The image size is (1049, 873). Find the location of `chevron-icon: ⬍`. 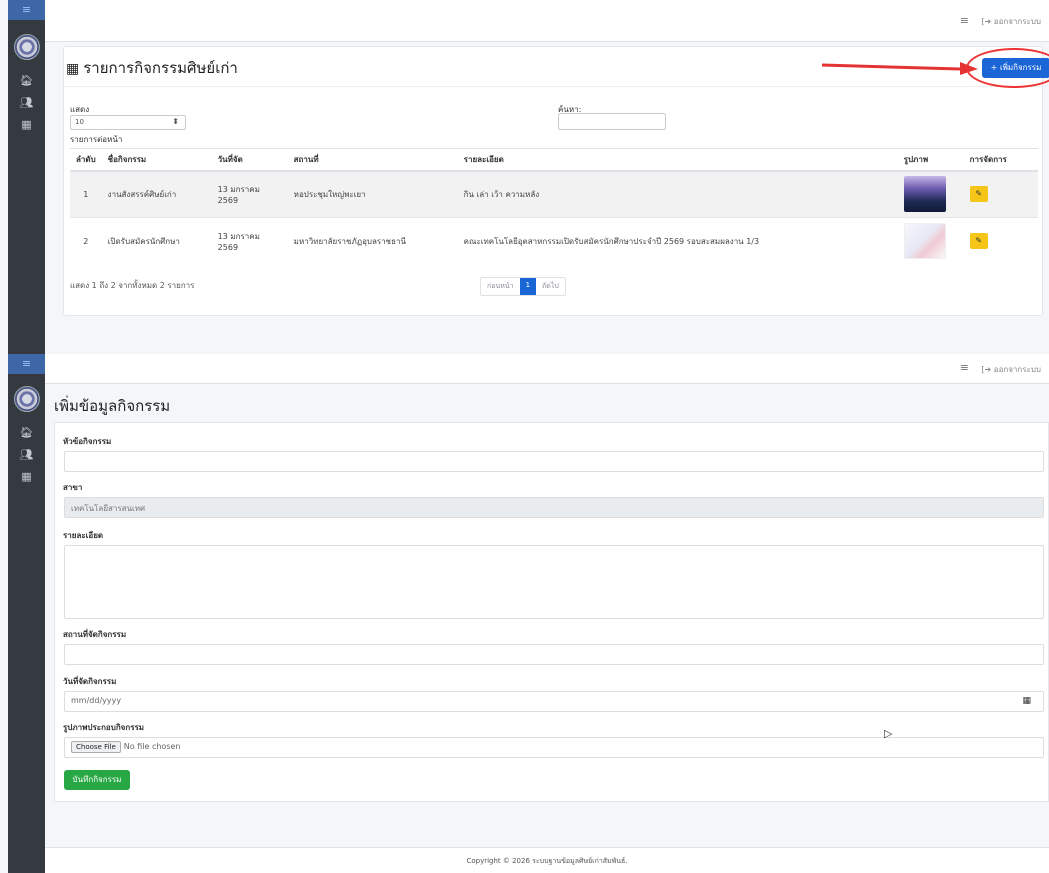

chevron-icon: ⬍ is located at coordinates (175, 121).